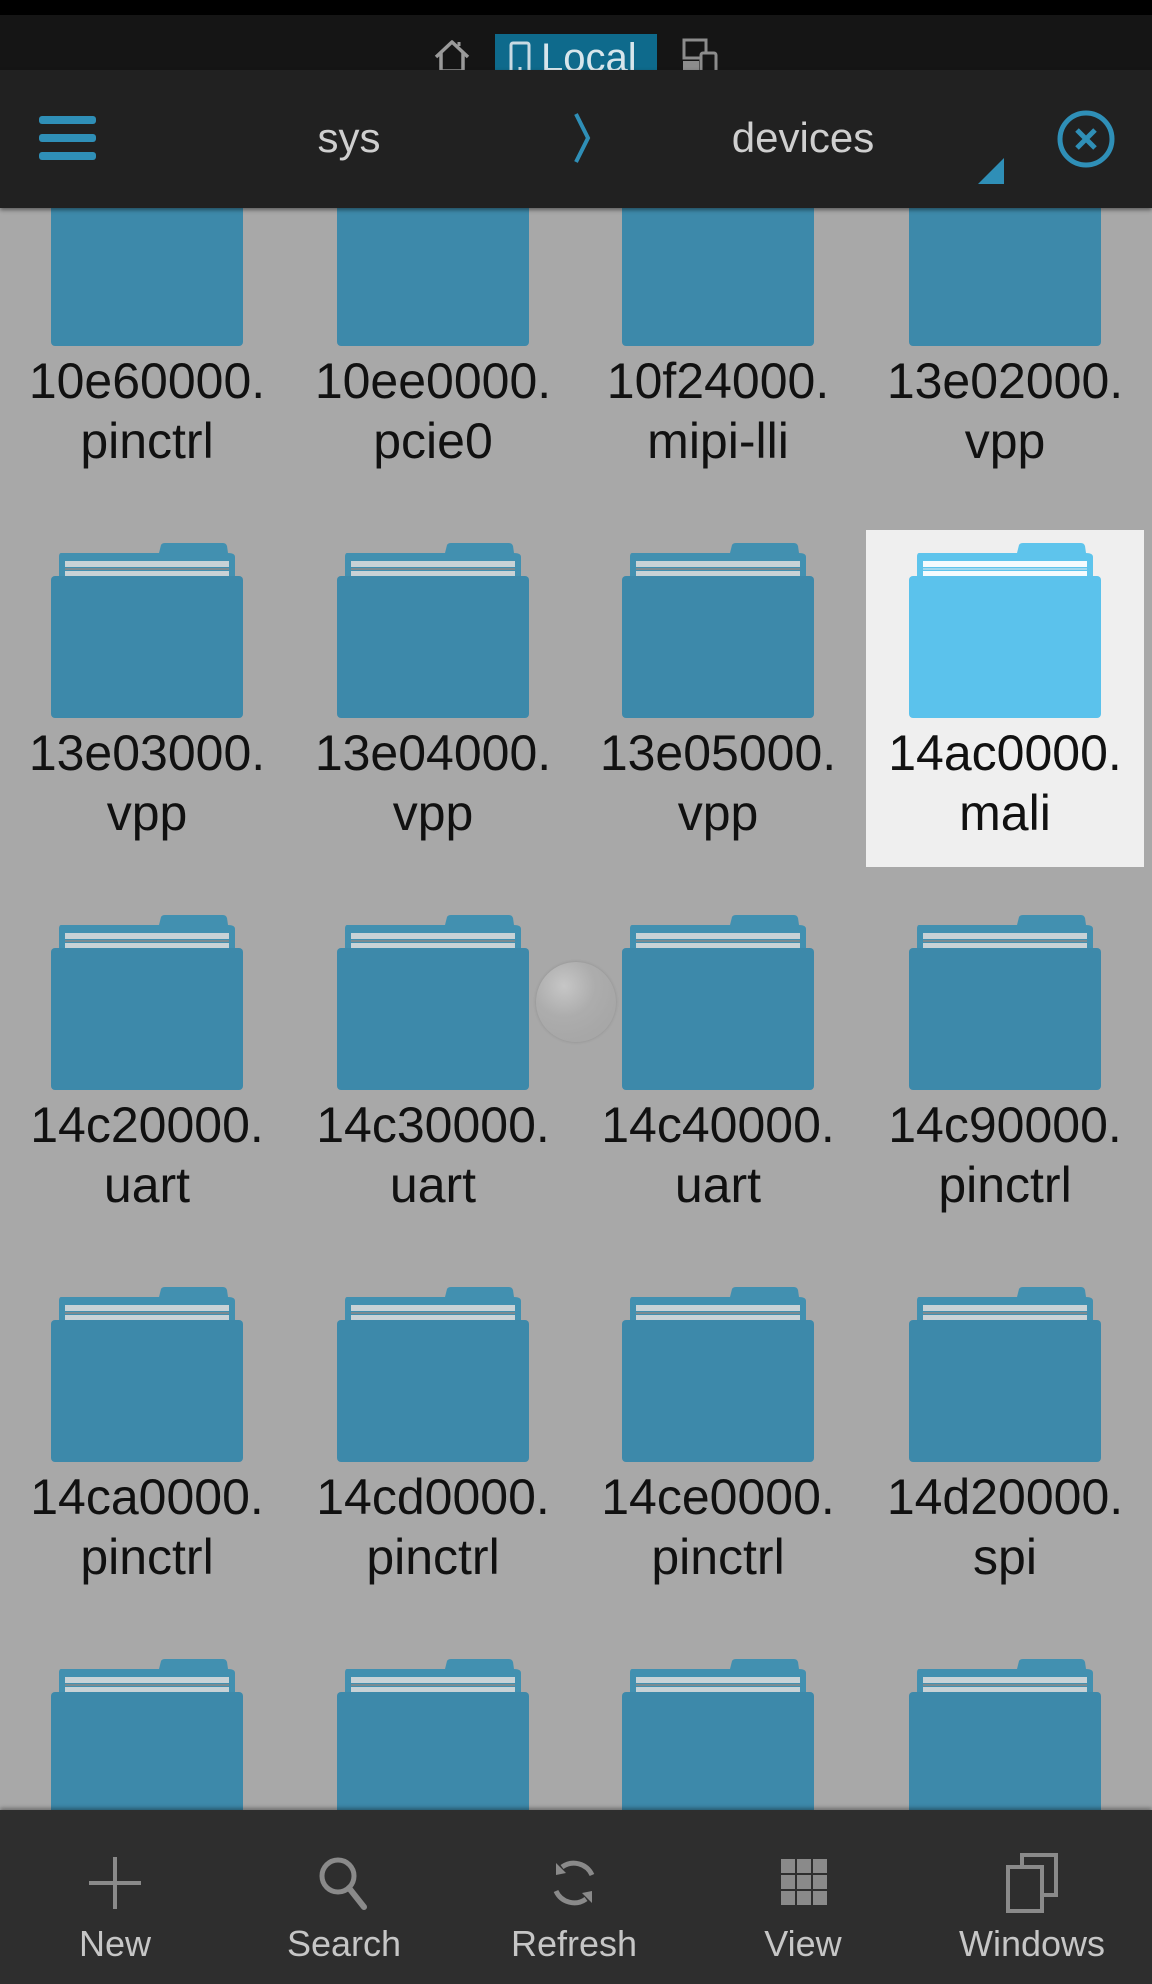 This screenshot has width=1152, height=1984. I want to click on folder-name: 14c40000. uart, so click(718, 1155).